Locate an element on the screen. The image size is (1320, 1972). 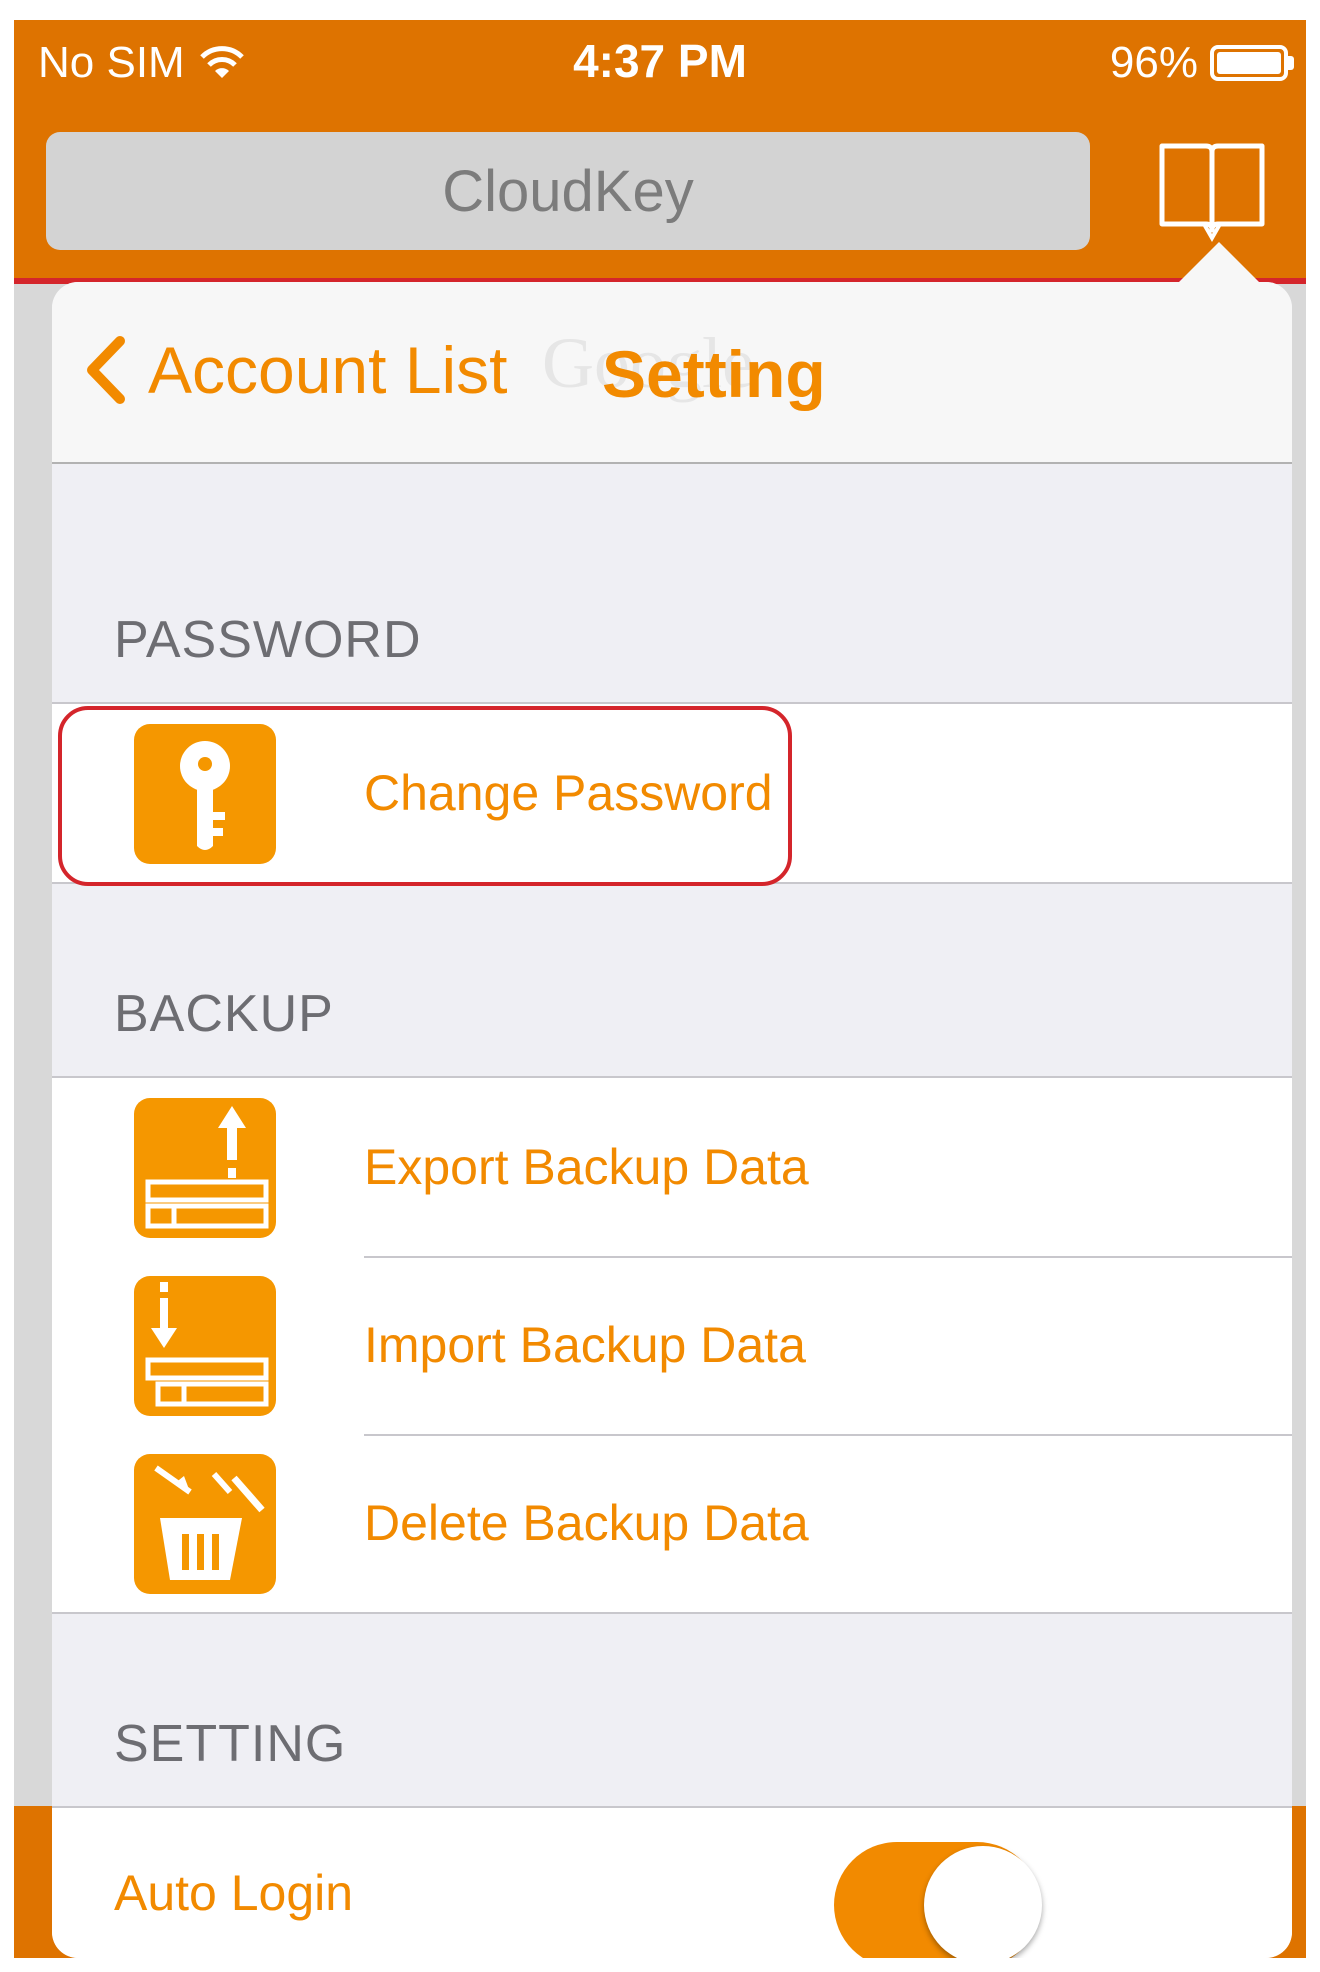
delete-backup-row: Delete Backup Data is located at coordinates (672, 1523).